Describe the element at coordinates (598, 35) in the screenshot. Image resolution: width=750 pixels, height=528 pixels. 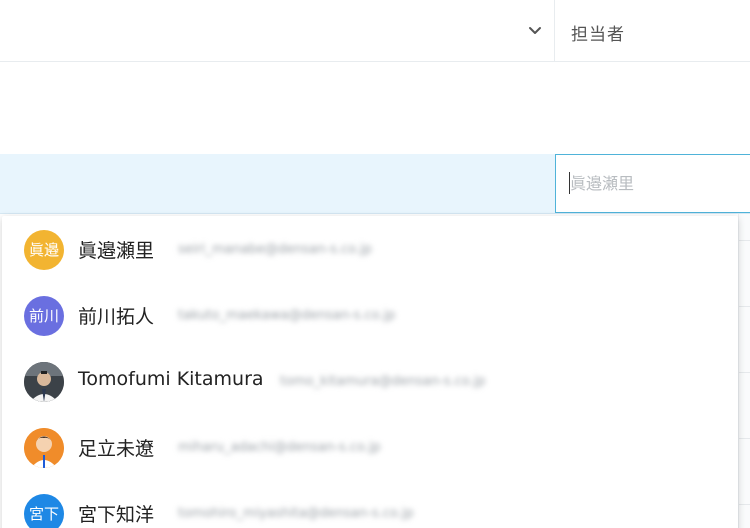
I see `assignee-column-header: 担当者` at that location.